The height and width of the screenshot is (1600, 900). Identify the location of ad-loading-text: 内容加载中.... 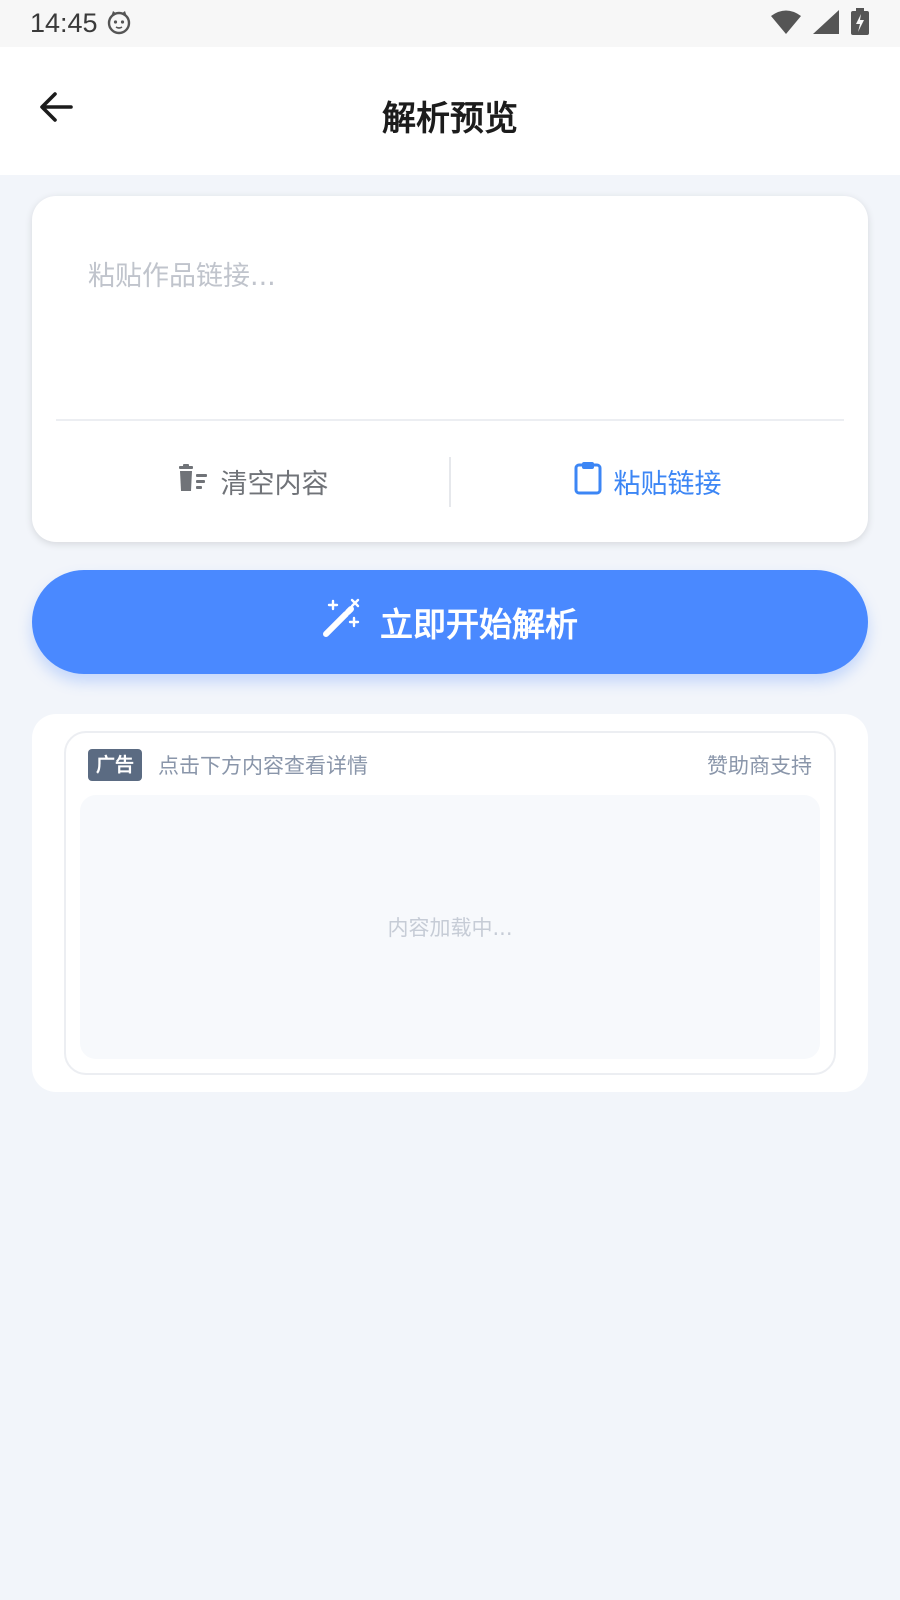
(450, 928).